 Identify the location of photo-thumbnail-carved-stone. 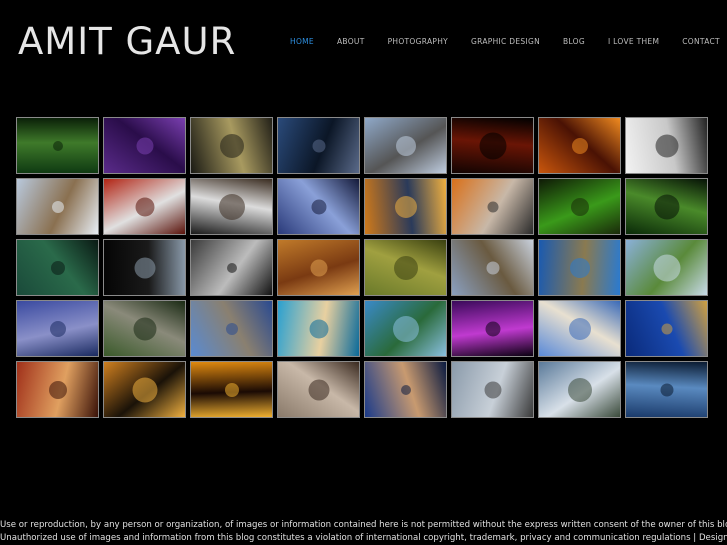
(318, 389).